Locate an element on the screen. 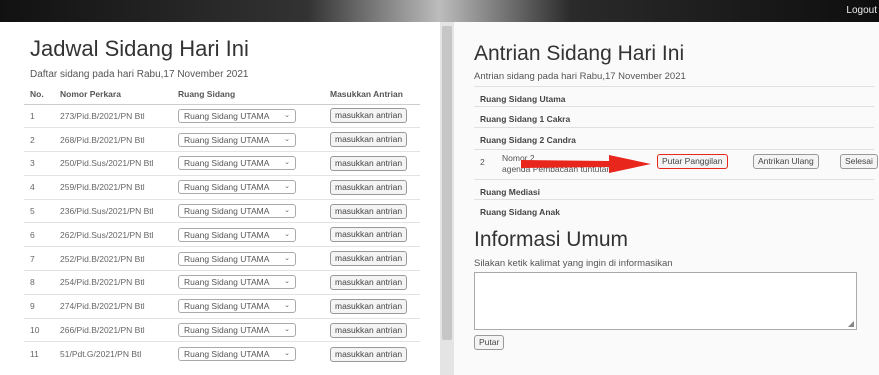 This screenshot has width=879, height=375. room-mediasi: Ruang Mediasi is located at coordinates (674, 189).